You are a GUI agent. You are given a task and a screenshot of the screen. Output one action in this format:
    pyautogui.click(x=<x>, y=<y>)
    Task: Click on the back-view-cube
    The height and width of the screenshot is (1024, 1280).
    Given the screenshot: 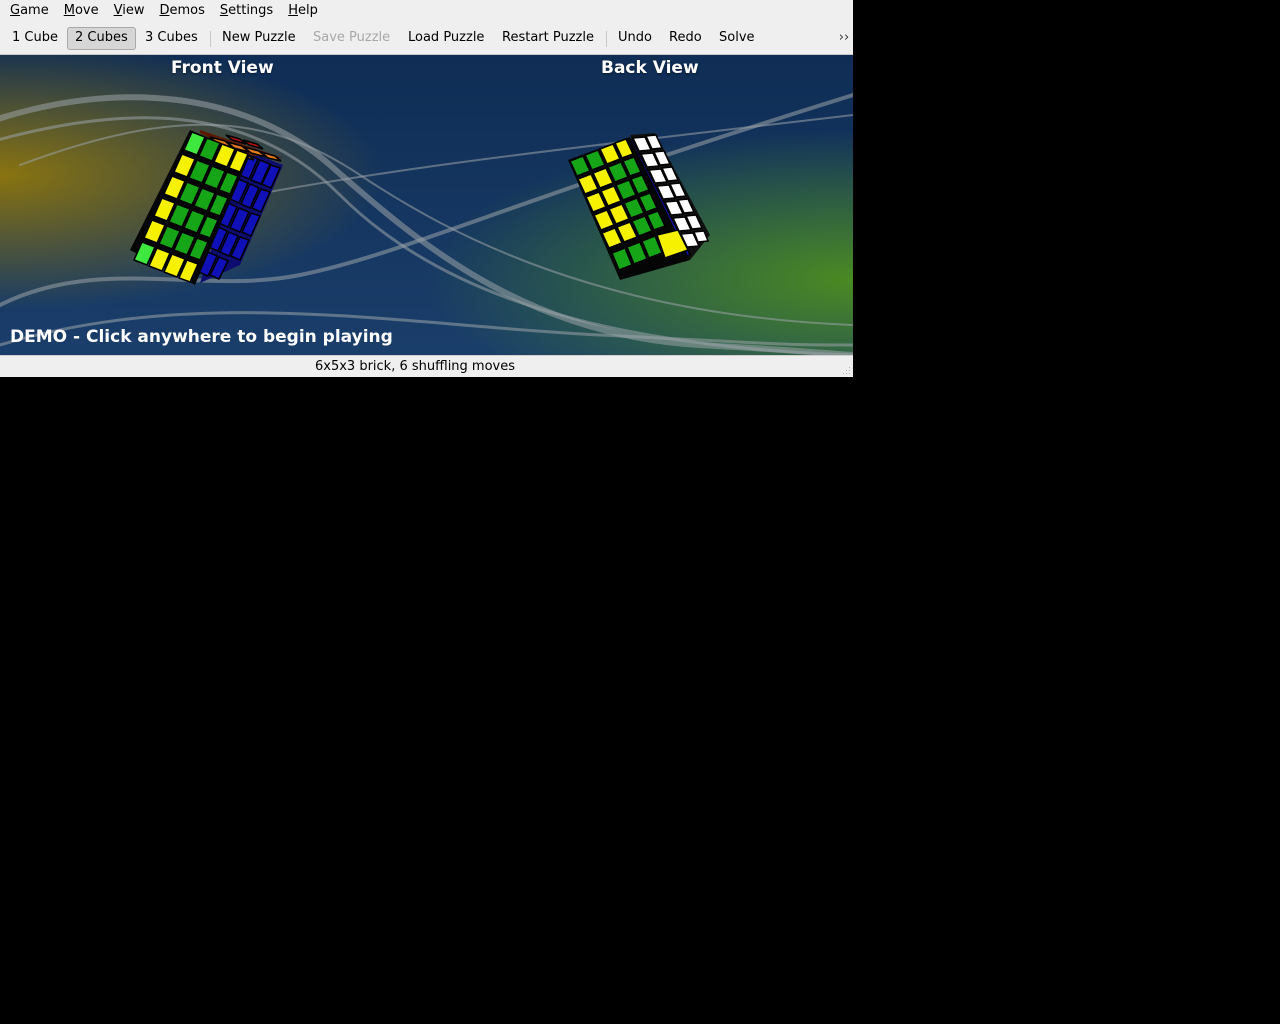 What is the action you would take?
    pyautogui.click(x=639, y=206)
    